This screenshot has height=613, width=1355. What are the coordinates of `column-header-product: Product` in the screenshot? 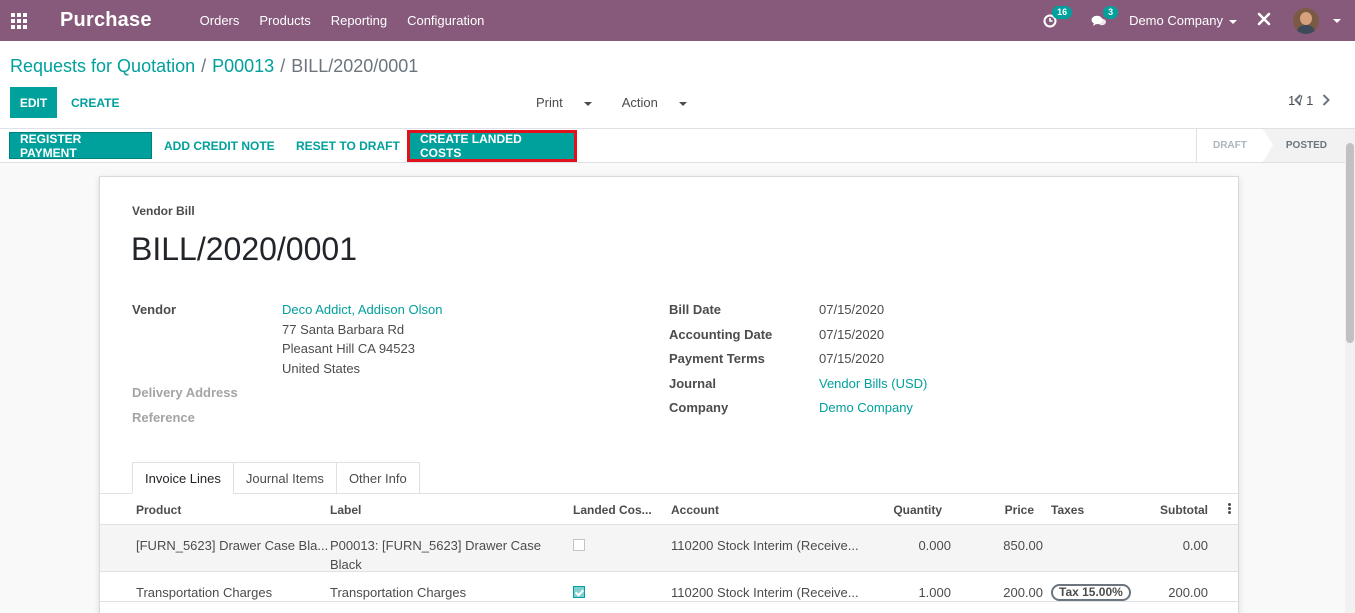 It's located at (158, 510).